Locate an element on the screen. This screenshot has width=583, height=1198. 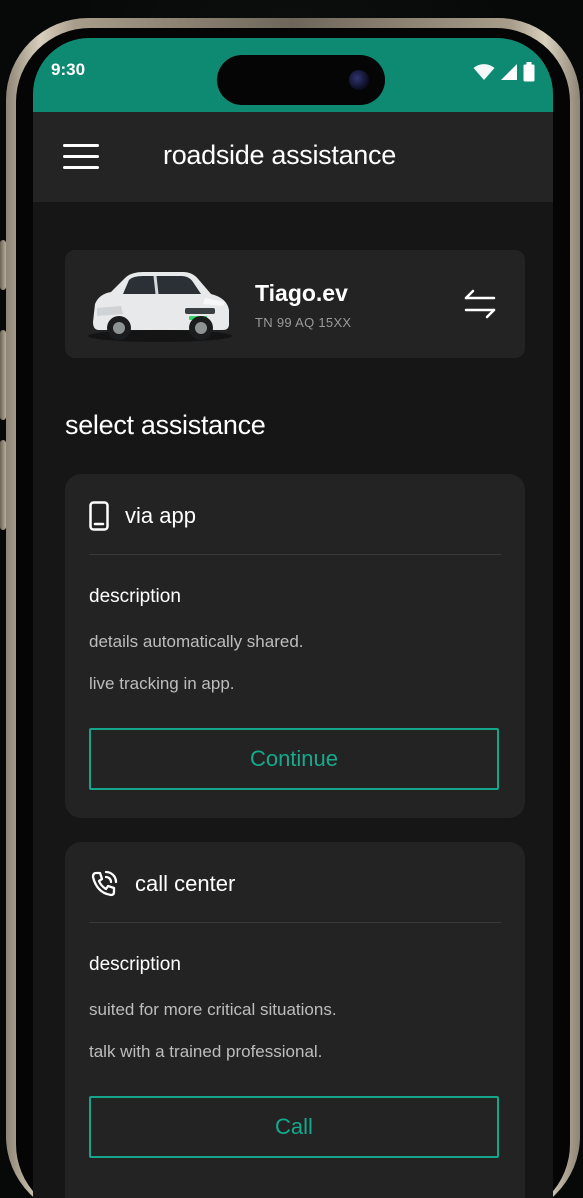
smartphone-icon is located at coordinates (99, 516).